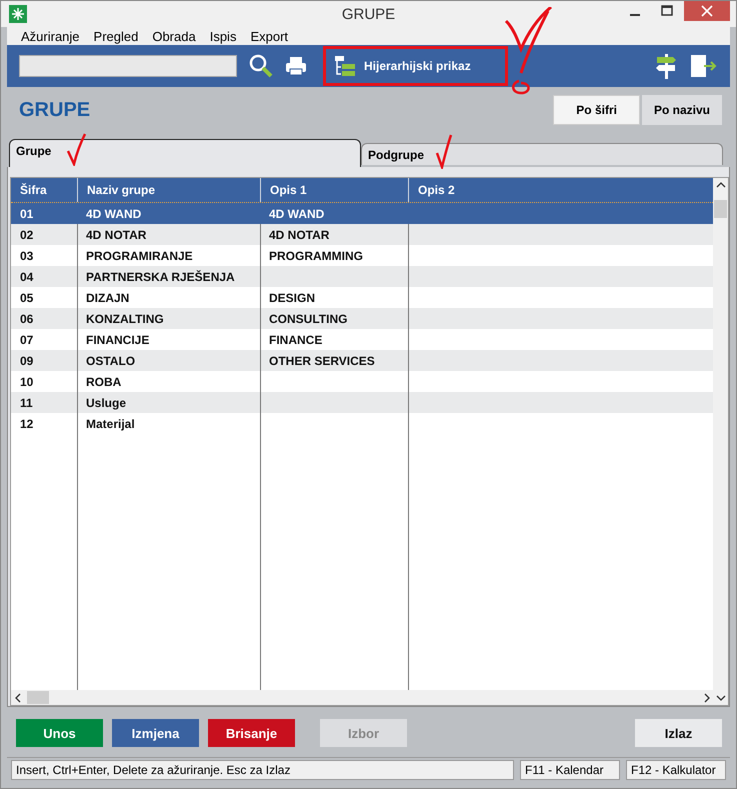  What do you see at coordinates (316, 256) in the screenshot?
I see `table-cell-text: PROGRAMMING` at bounding box center [316, 256].